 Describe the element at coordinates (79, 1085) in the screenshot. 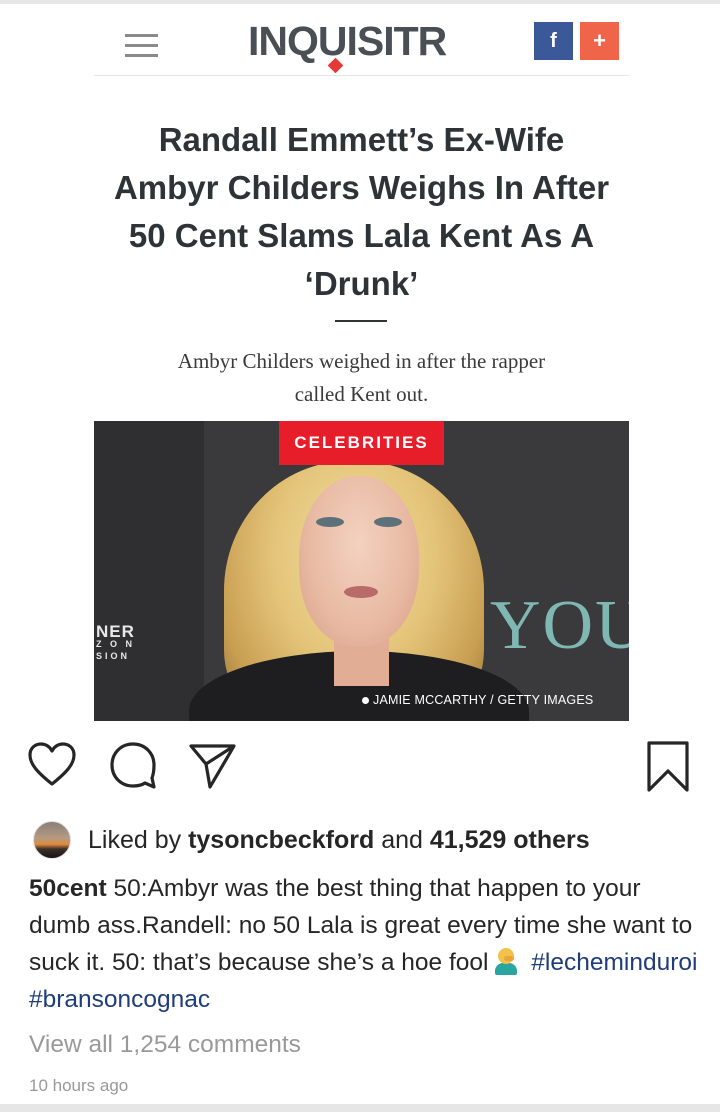

I see `post-timestamp: 10 hours ago` at that location.